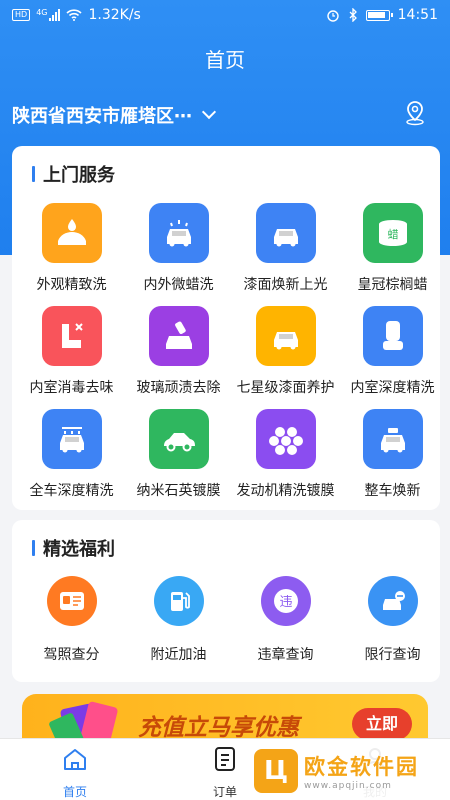 The image size is (450, 800). Describe the element at coordinates (332, 16) in the screenshot. I see `alarm-icon` at that location.